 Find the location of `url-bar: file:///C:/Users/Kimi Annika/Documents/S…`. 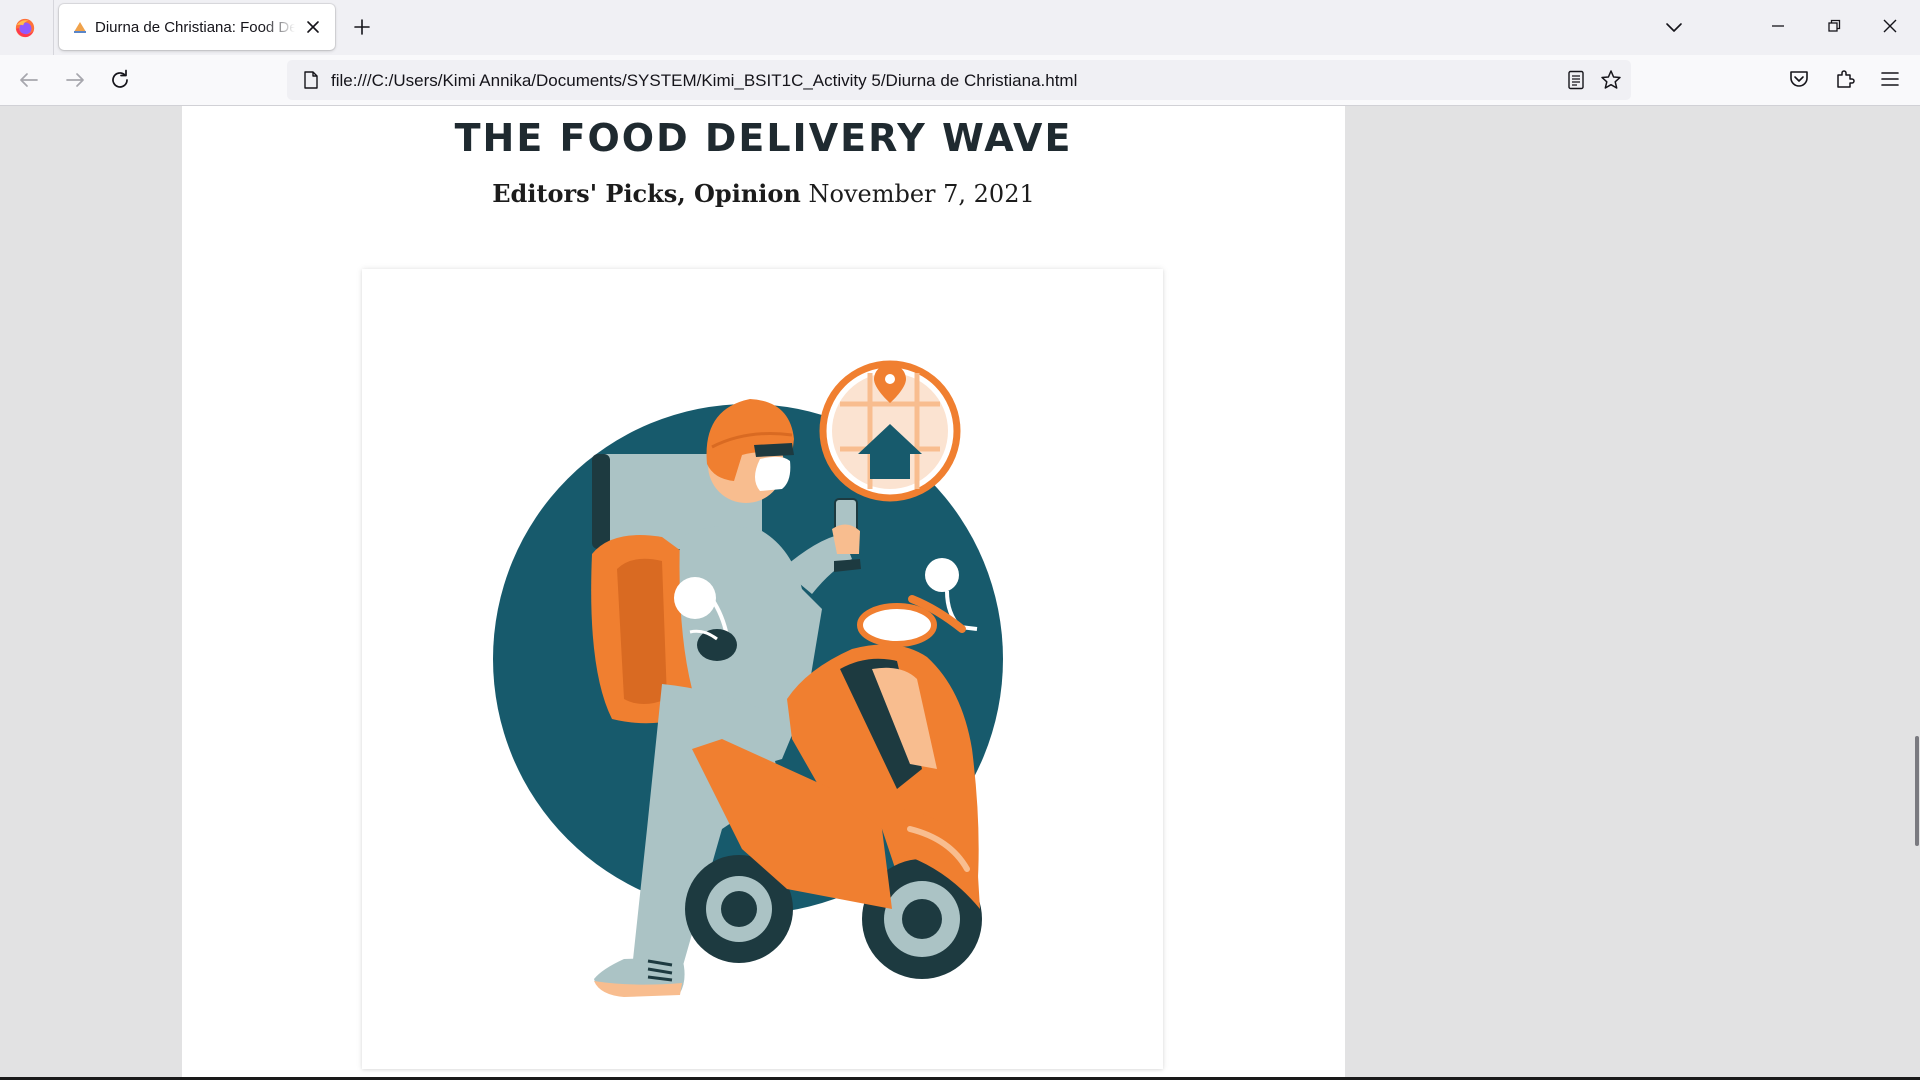

url-bar: file:///C:/Users/Kimi Annika/Documents/S… is located at coordinates (959, 80).